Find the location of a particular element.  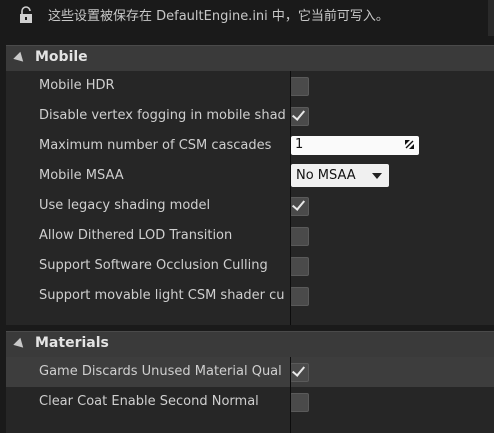

property-label: Support Software Occlusion Culling is located at coordinates (153, 265).